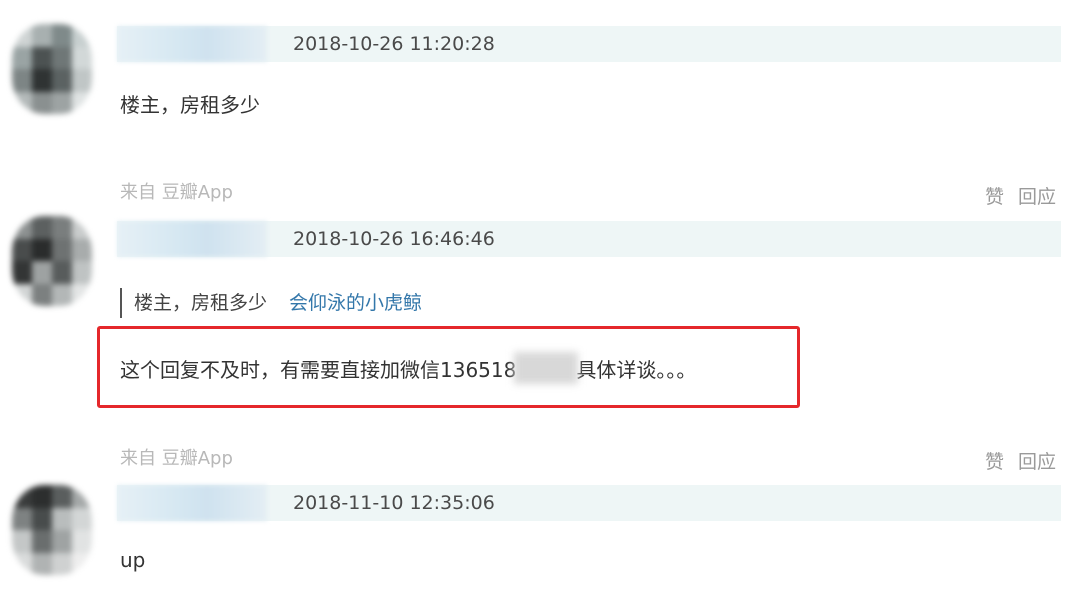  Describe the element at coordinates (394, 239) in the screenshot. I see `comment-timestamp: 2018-10-26 16:46:46` at that location.